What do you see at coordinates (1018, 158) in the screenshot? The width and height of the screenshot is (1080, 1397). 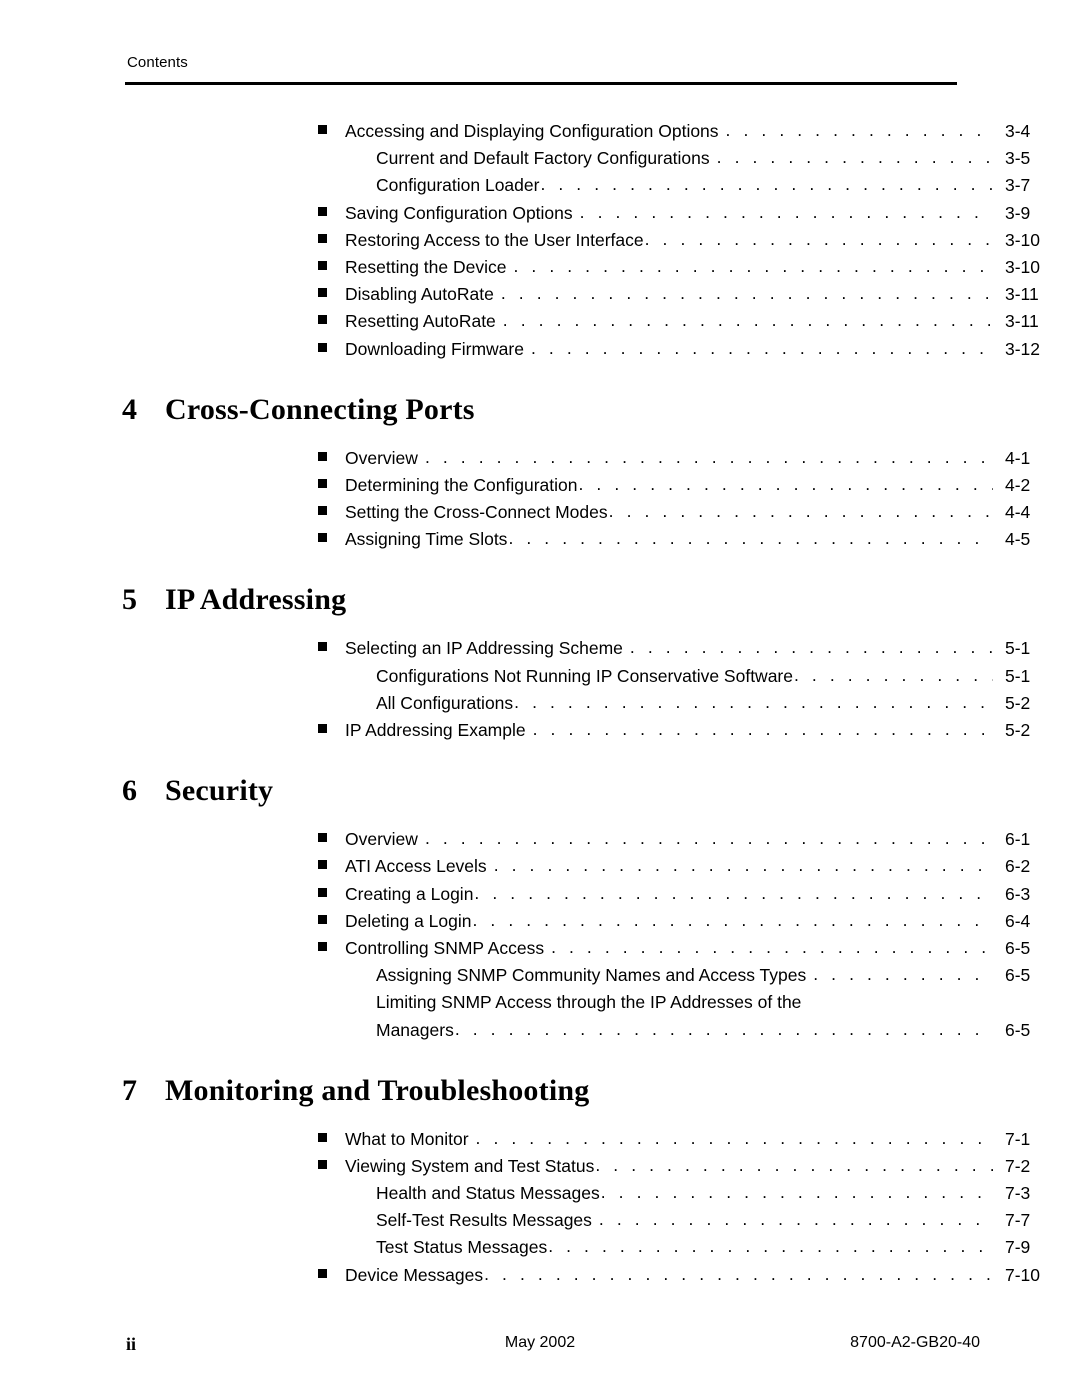 I see `toc-entry-page-number: 3-5` at bounding box center [1018, 158].